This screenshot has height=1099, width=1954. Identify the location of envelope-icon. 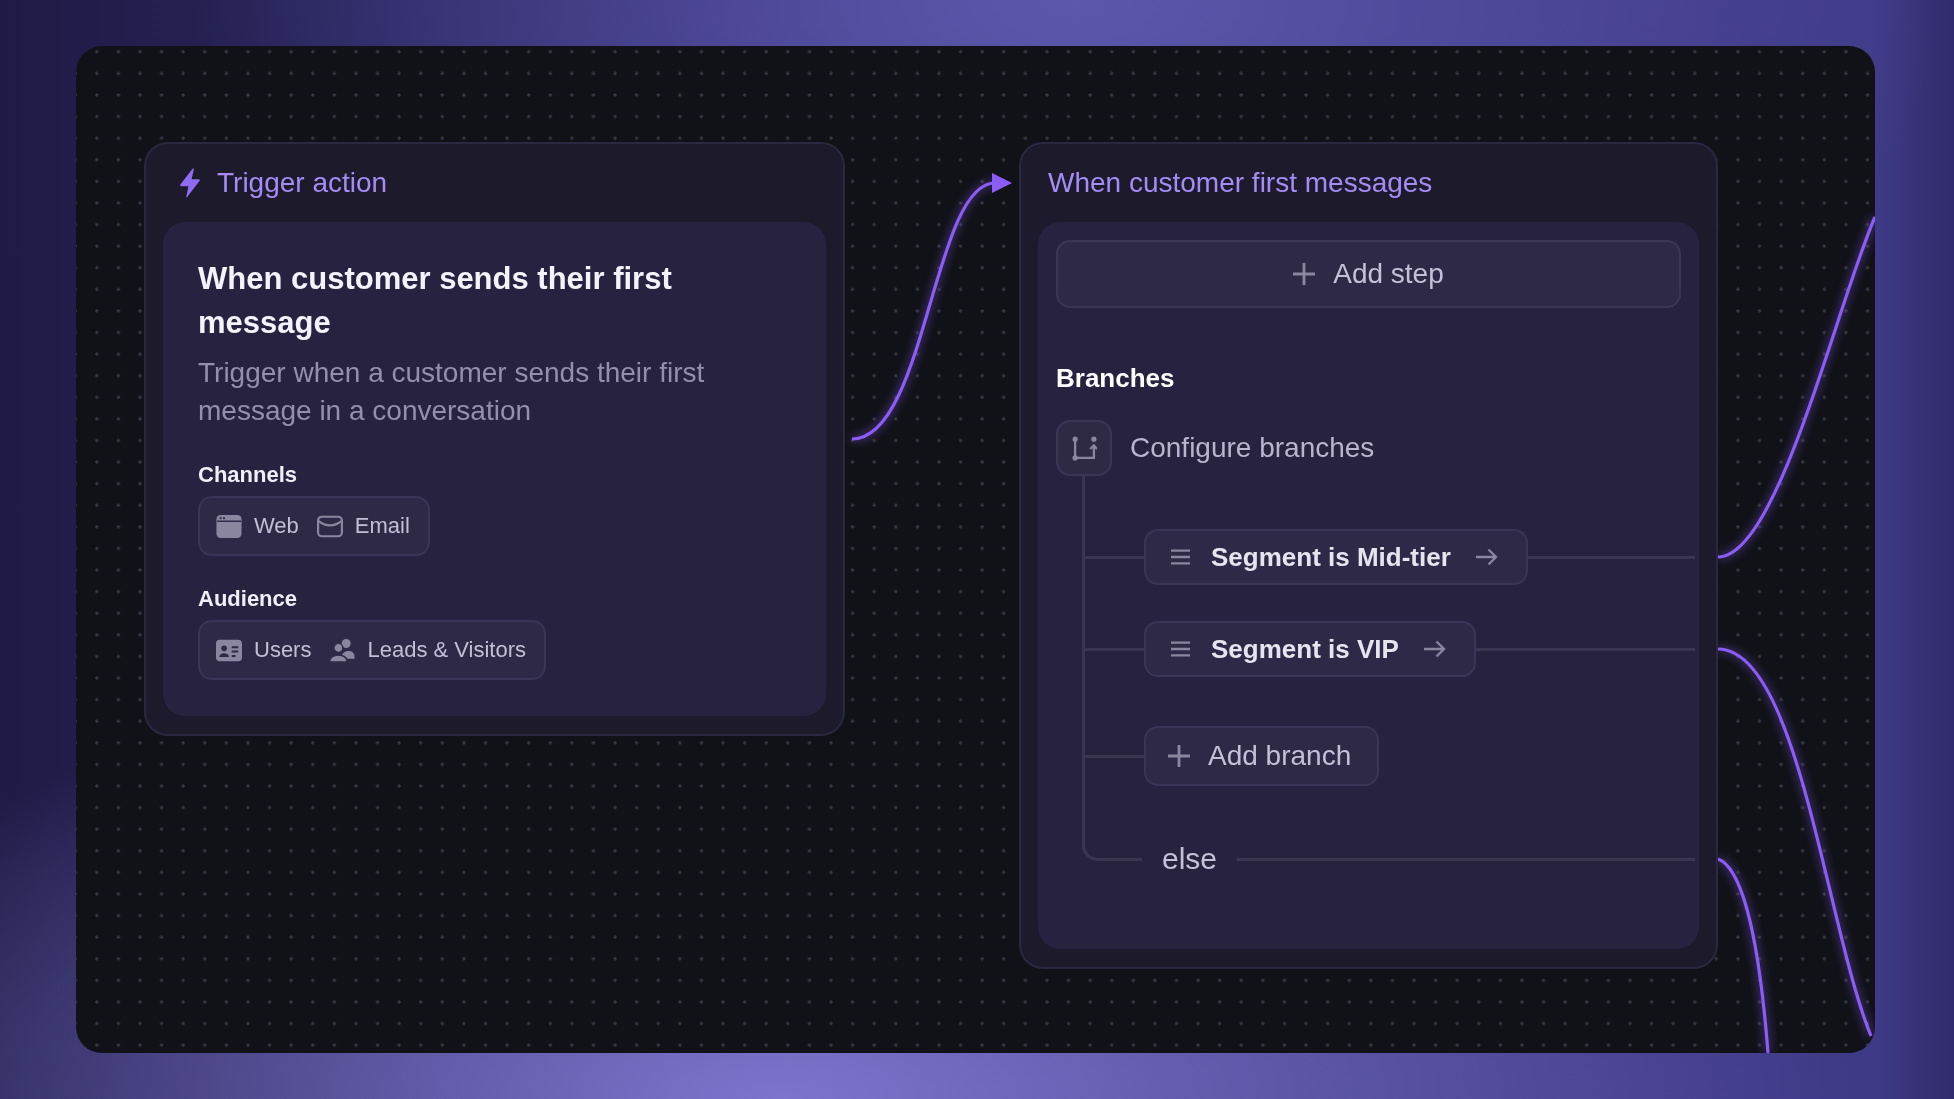
(329, 526).